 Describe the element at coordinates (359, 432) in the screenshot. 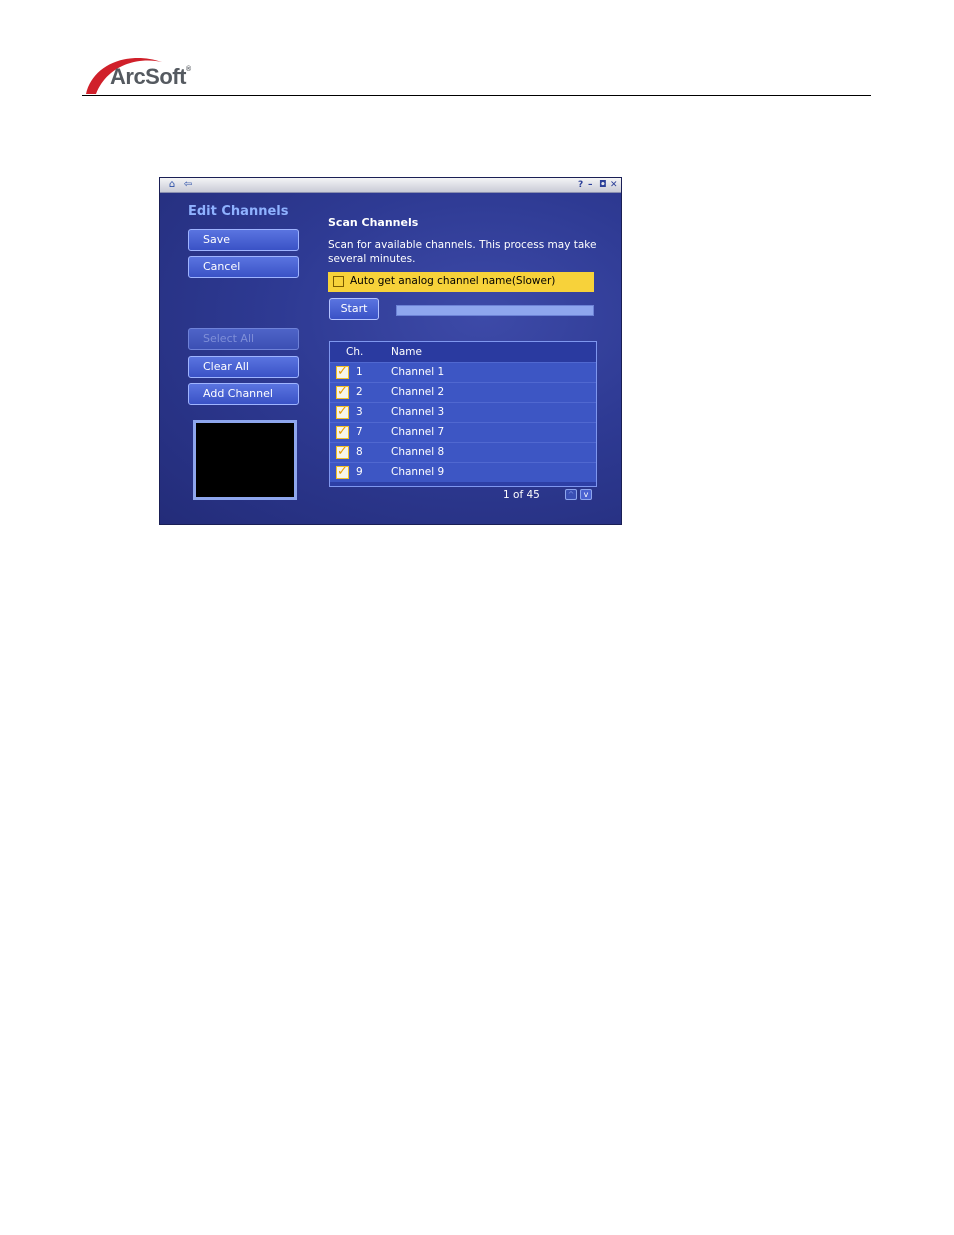

I see `channel-number: 7` at that location.